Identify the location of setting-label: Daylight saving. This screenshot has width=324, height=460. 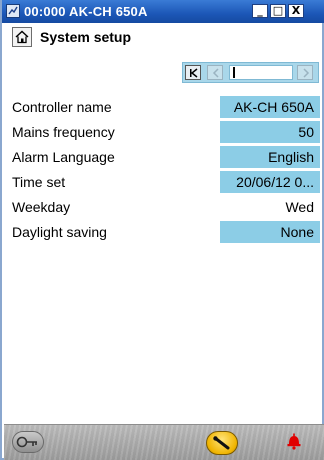
(59, 232).